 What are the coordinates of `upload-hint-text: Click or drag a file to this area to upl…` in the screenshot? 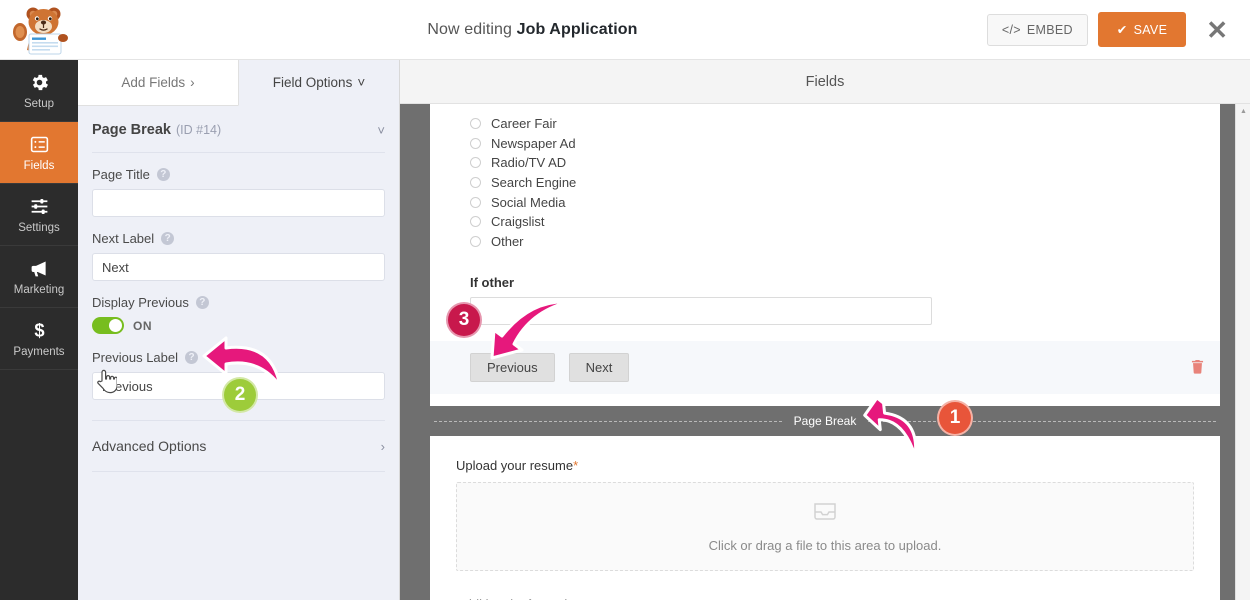 It's located at (825, 545).